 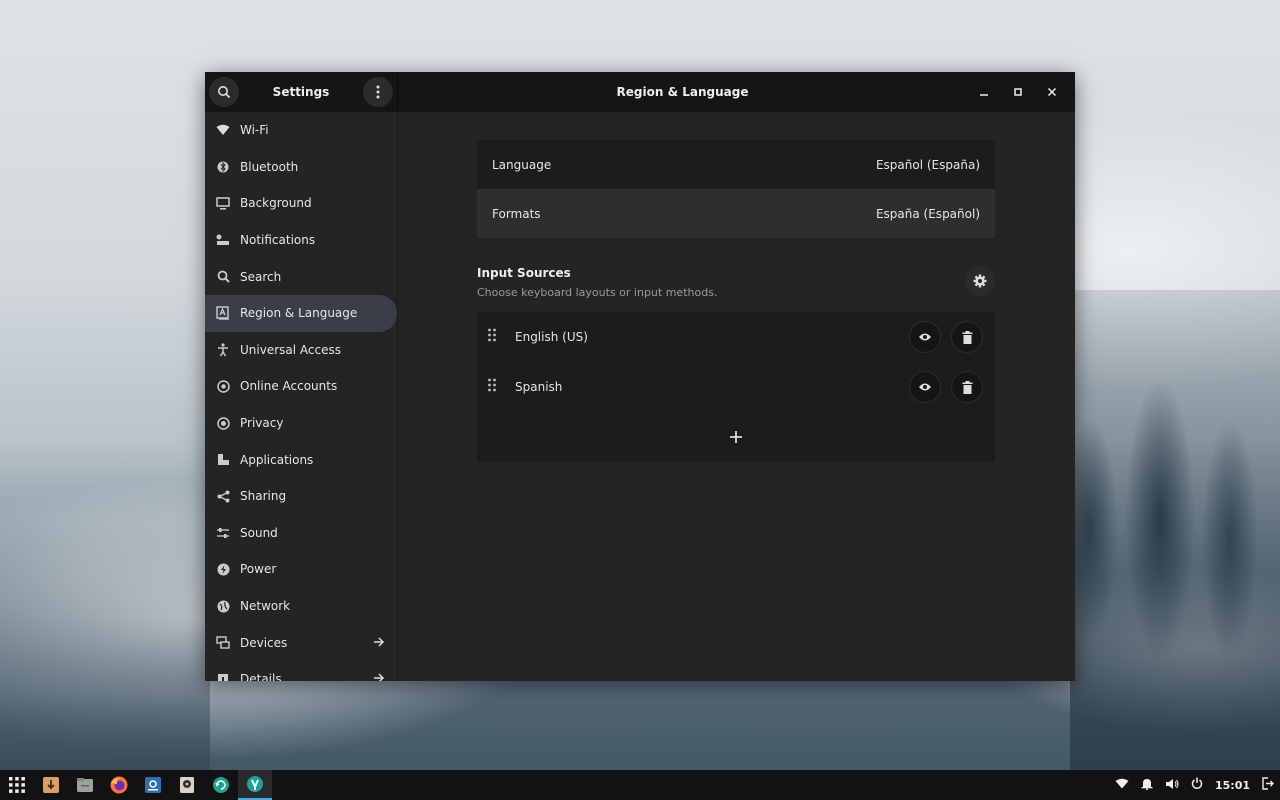 I want to click on sidebar-item-sharing: Sharing, so click(x=301, y=496).